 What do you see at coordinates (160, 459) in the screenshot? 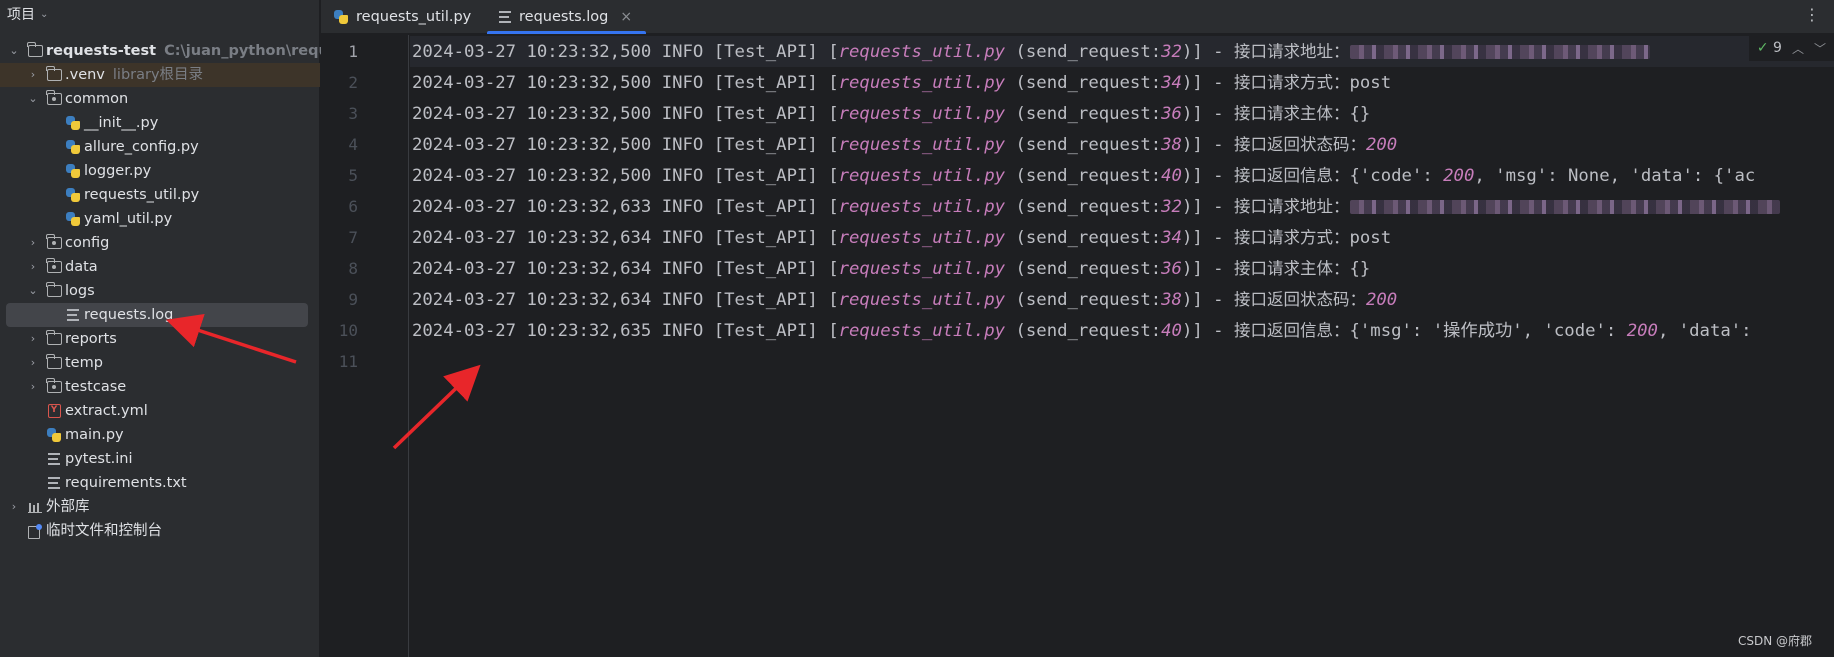
I see `tree-item: pytest.ini` at bounding box center [160, 459].